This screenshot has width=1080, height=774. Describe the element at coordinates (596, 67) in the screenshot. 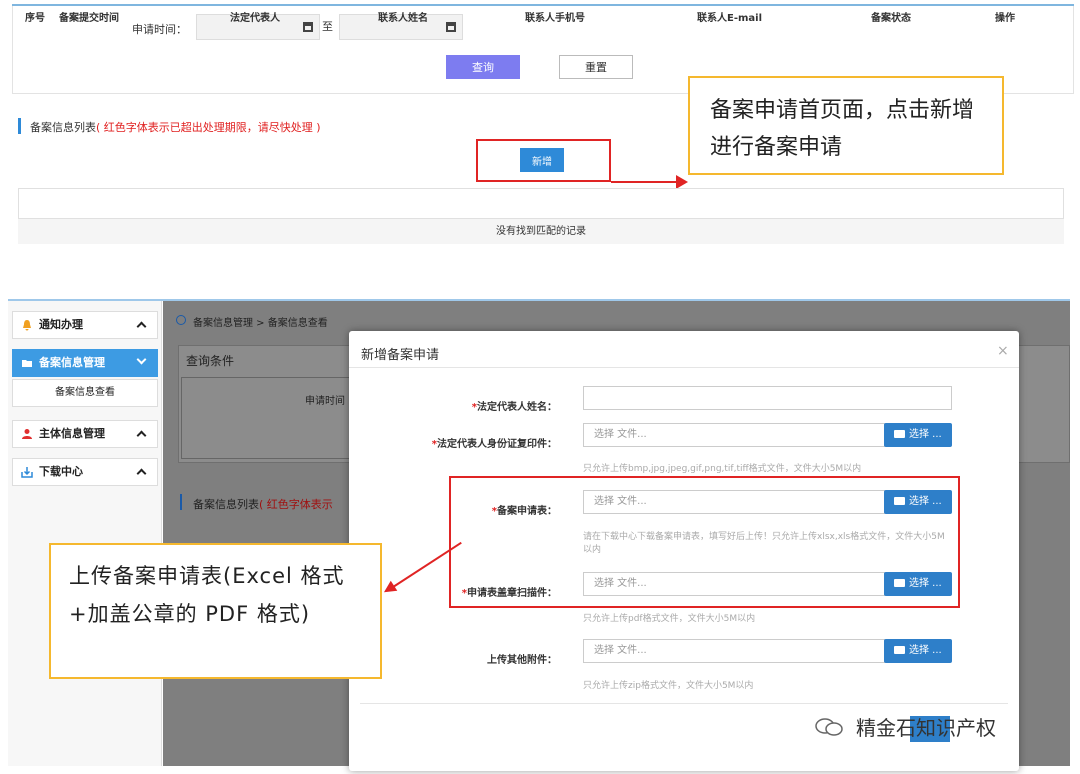

I see `reset-button: 重置` at that location.